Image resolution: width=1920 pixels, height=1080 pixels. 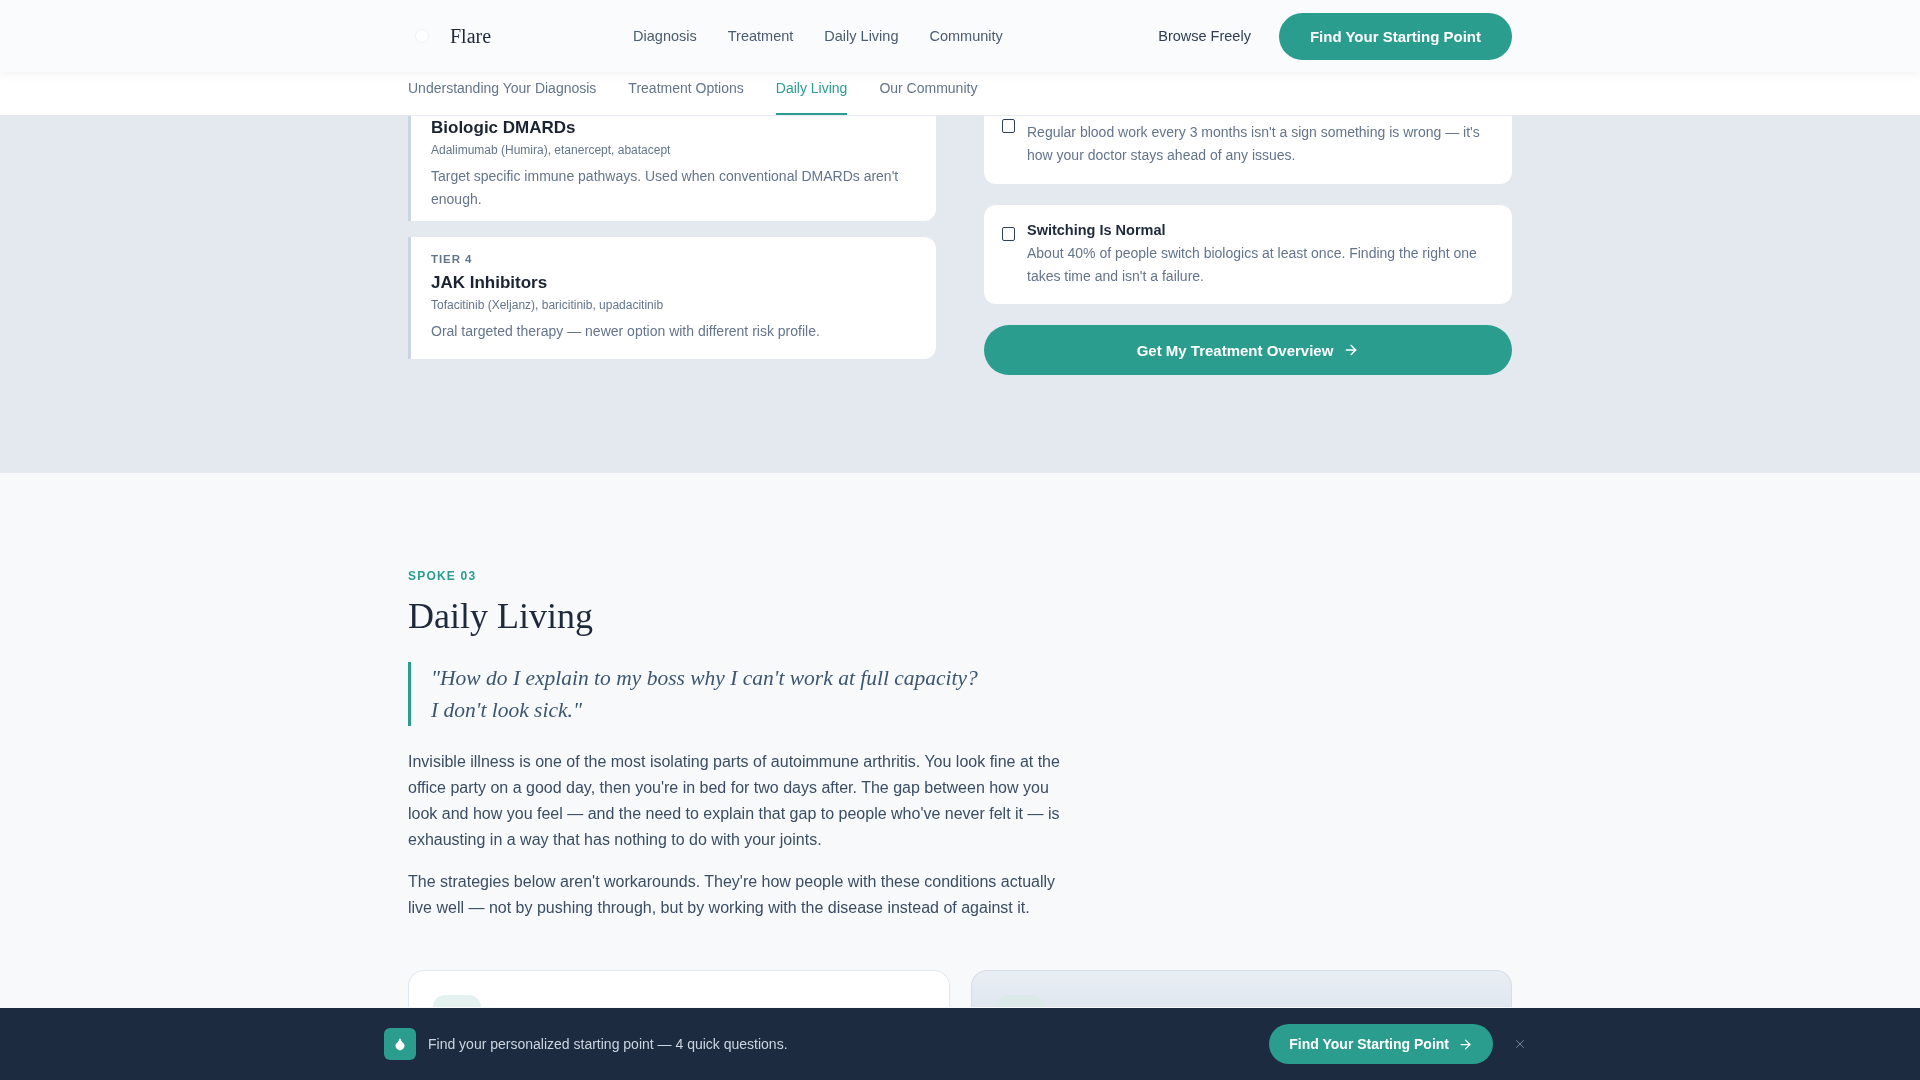 I want to click on drug-list: Adalimumab (Humira), etanercept, abatacept, so click(x=671, y=150).